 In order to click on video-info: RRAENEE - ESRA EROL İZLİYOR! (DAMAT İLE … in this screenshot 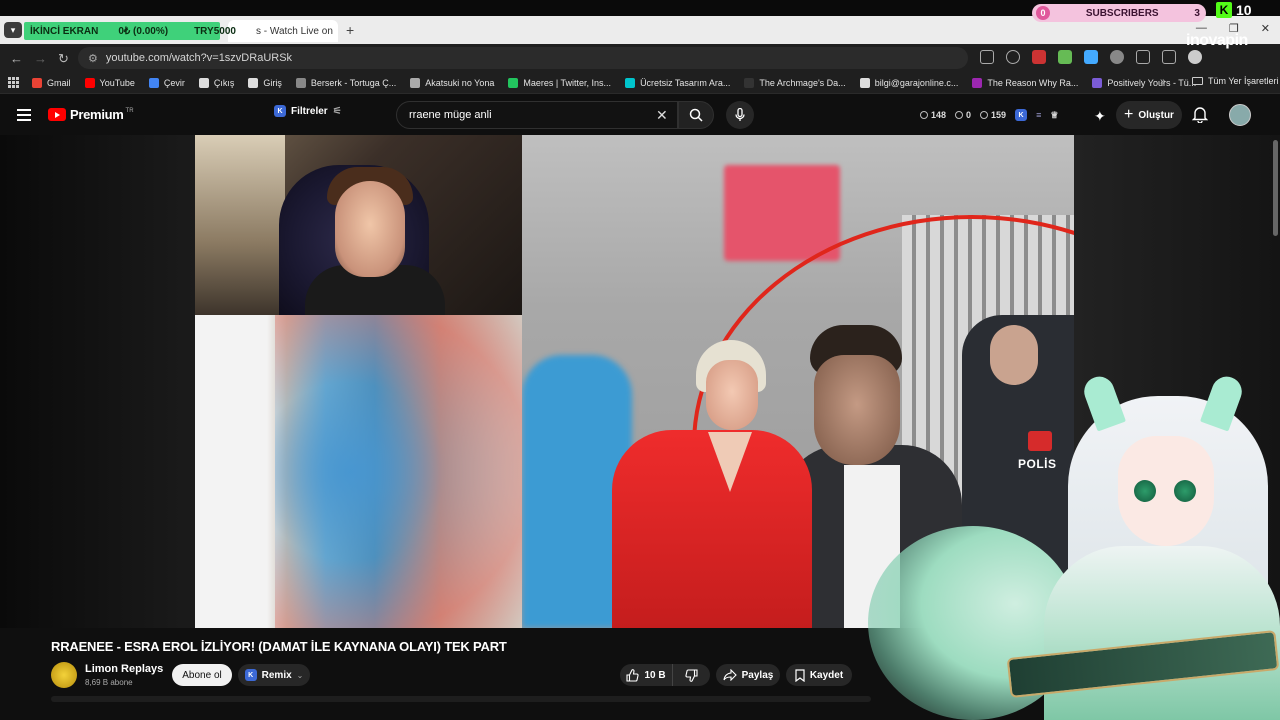, I will do `click(640, 674)`.